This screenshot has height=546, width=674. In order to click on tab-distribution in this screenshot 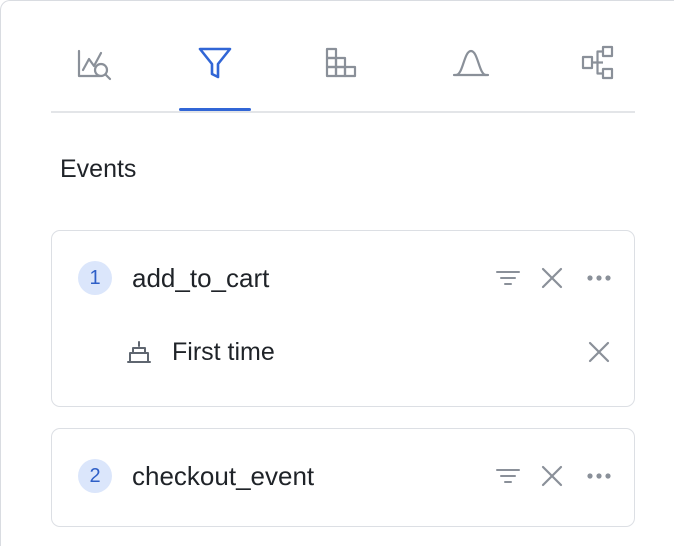, I will do `click(471, 69)`.